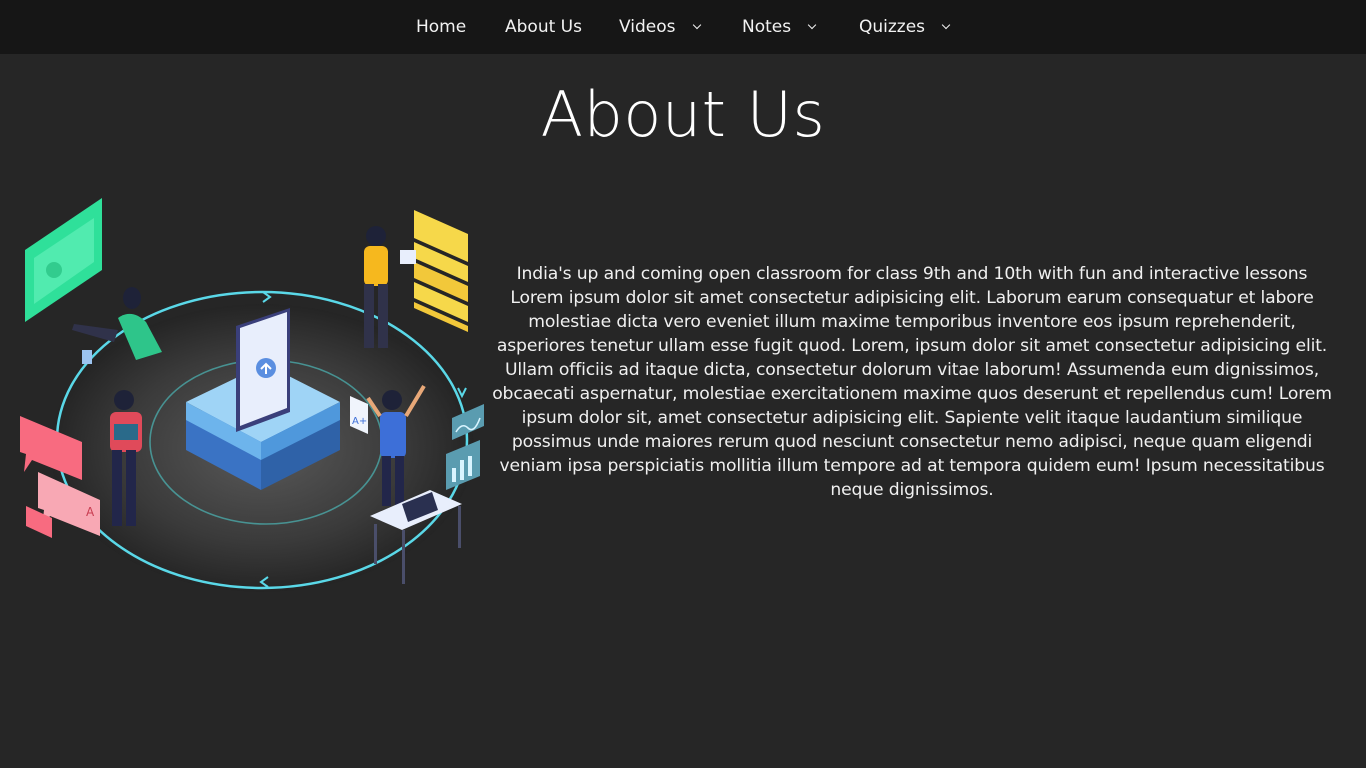  What do you see at coordinates (892, 27) in the screenshot?
I see `nav-quizzes-label: Quizzes` at bounding box center [892, 27].